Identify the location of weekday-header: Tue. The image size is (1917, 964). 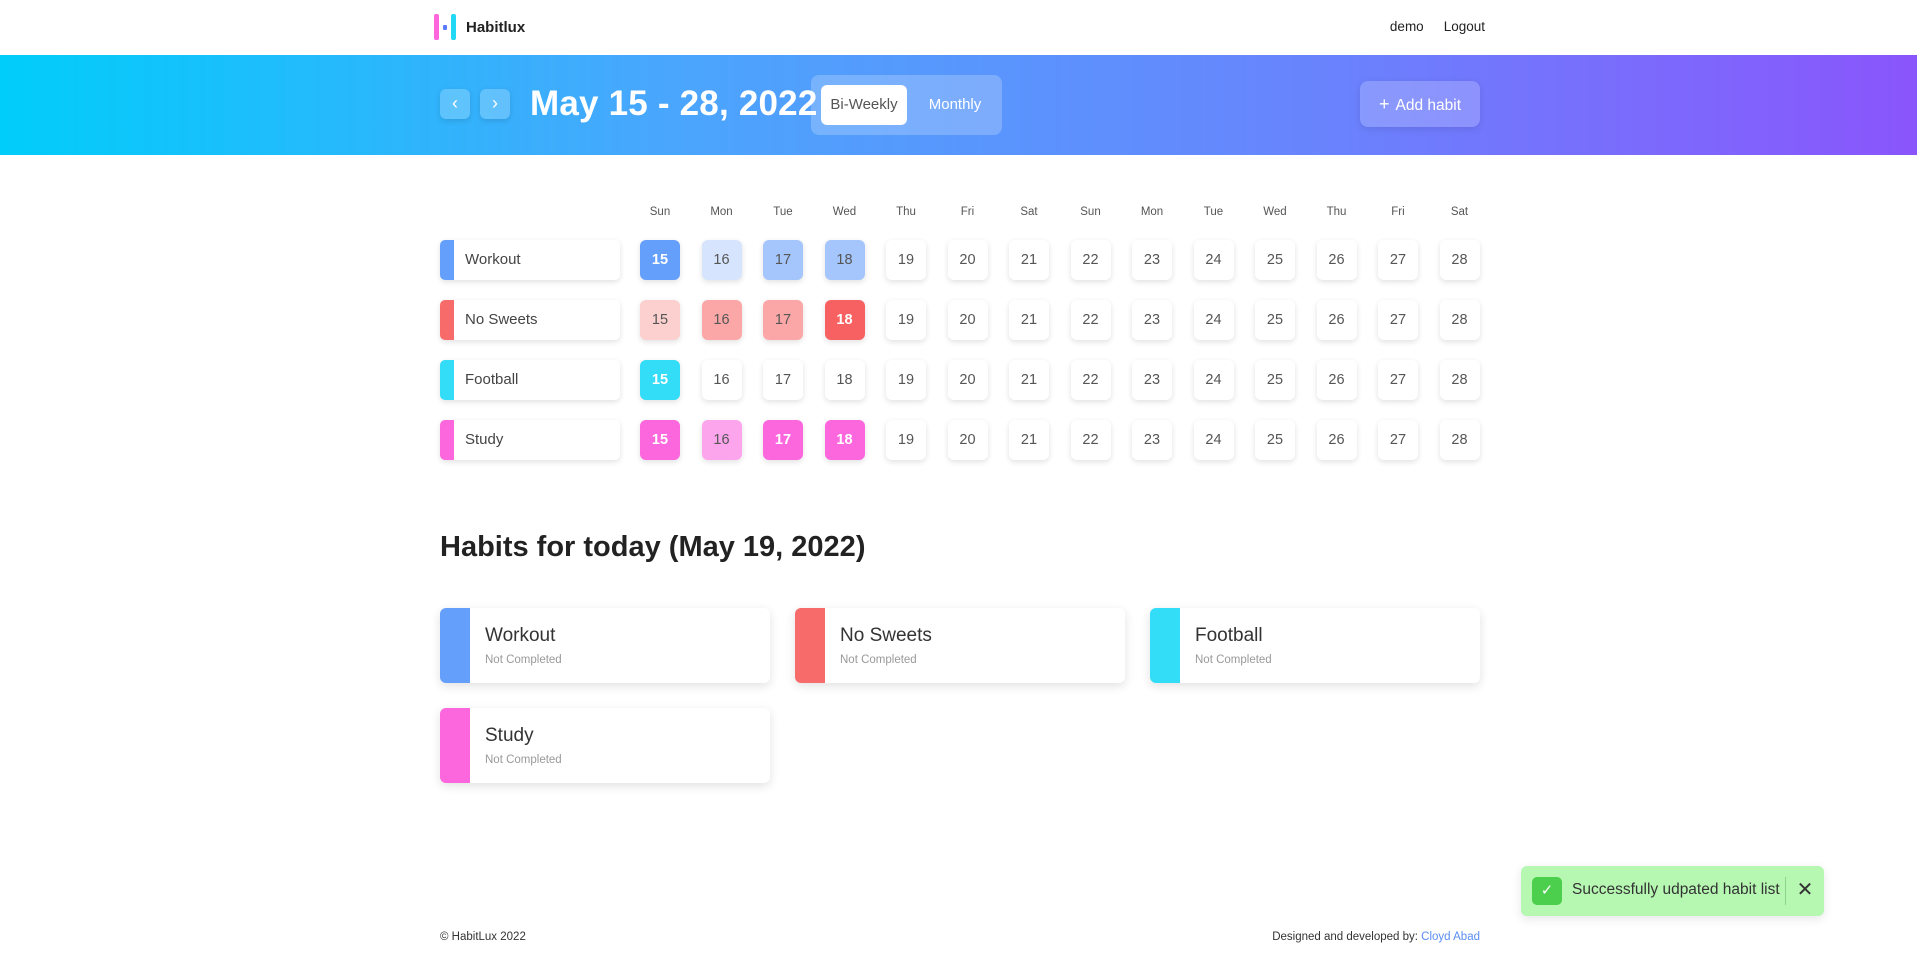
(783, 212).